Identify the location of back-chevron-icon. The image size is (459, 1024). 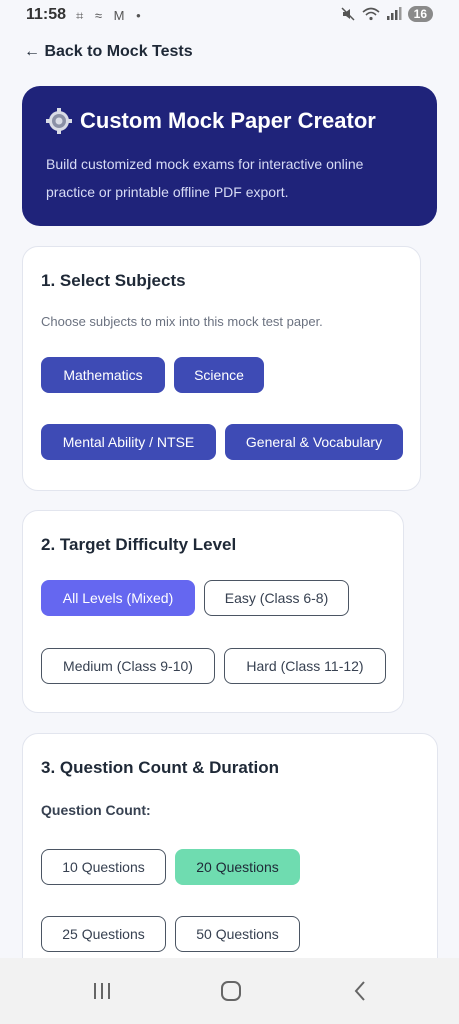
(359, 991).